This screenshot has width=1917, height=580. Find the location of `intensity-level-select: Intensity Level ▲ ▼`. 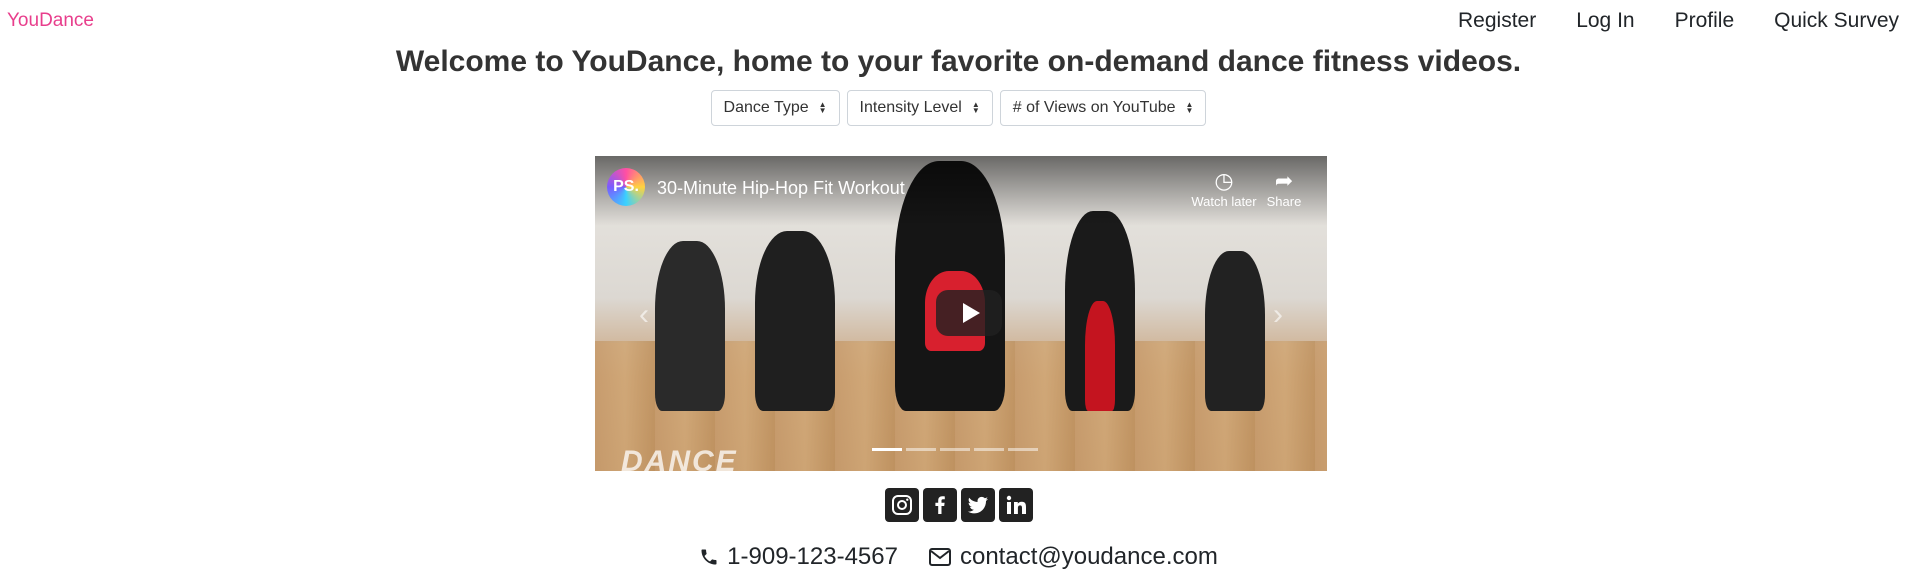

intensity-level-select: Intensity Level ▲ ▼ is located at coordinates (919, 108).